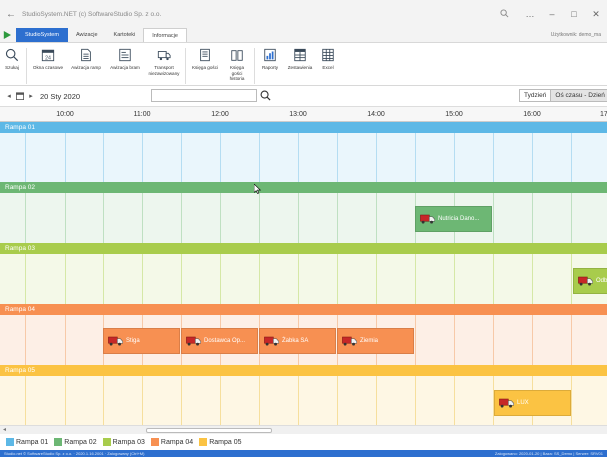 Image resolution: width=607 pixels, height=457 pixels. Describe the element at coordinates (303, 127) in the screenshot. I see `ramp-header: Rampa 01` at that location.